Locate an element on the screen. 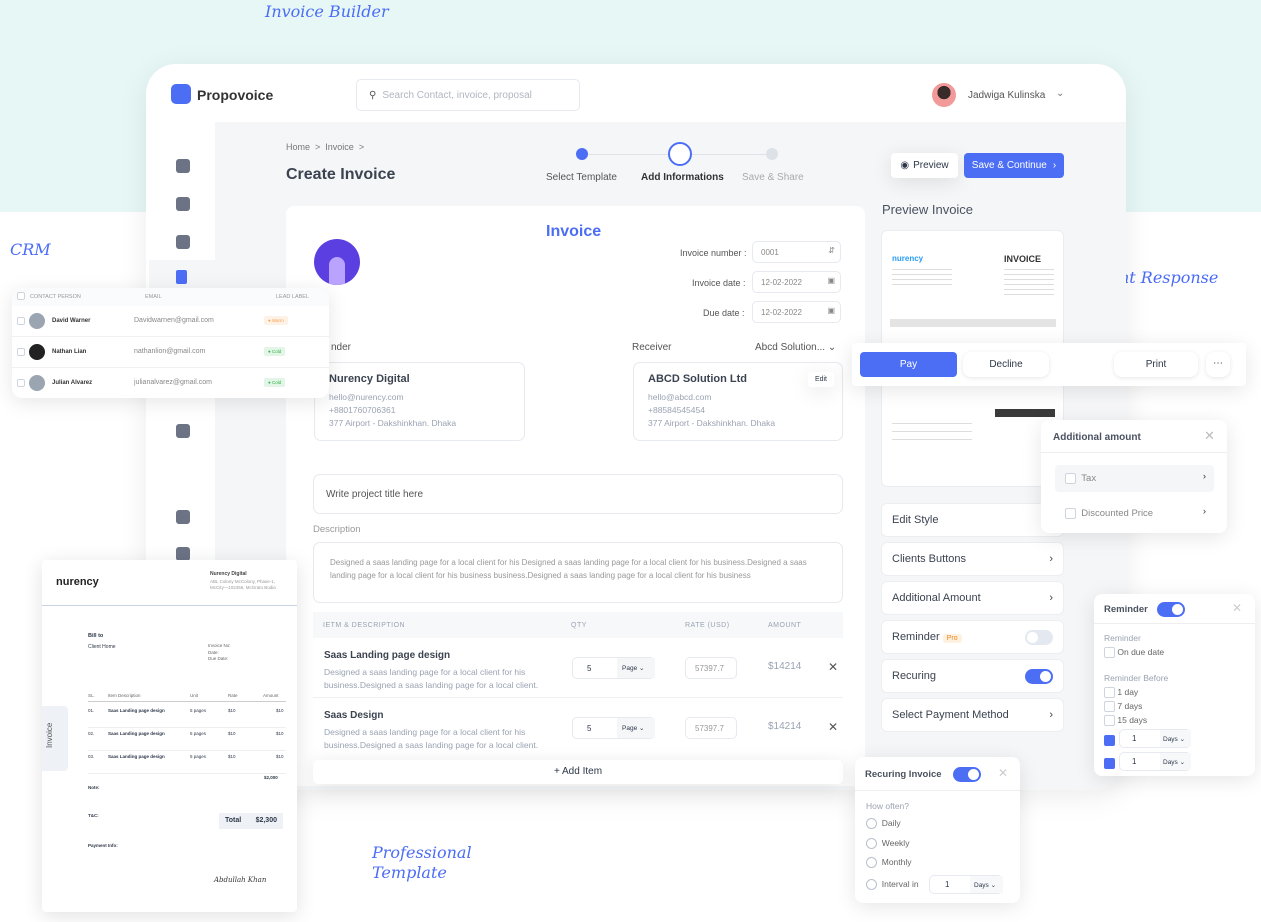  option-daily: Daily is located at coordinates (883, 824).